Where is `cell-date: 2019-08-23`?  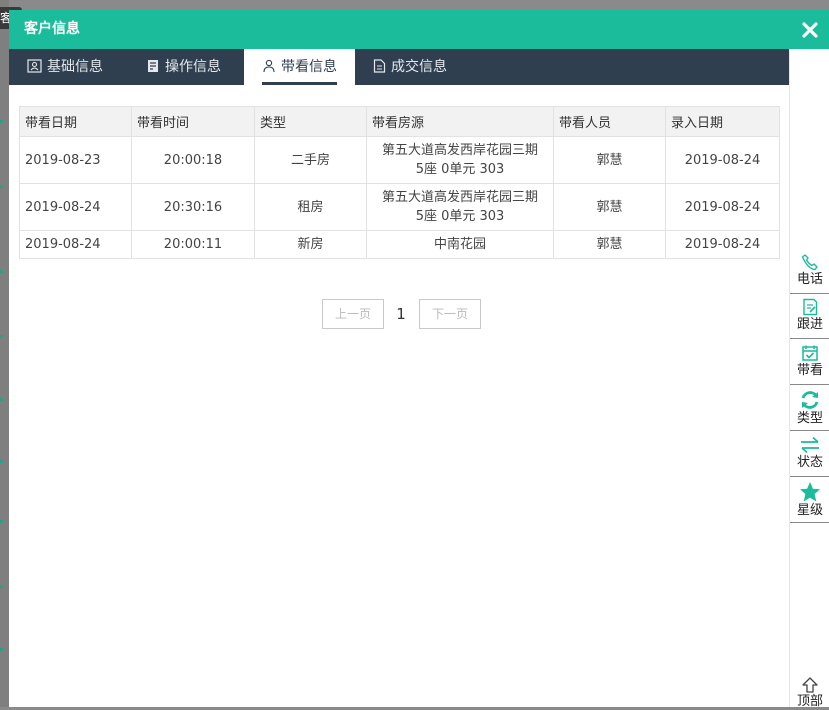 cell-date: 2019-08-23 is located at coordinates (75, 160).